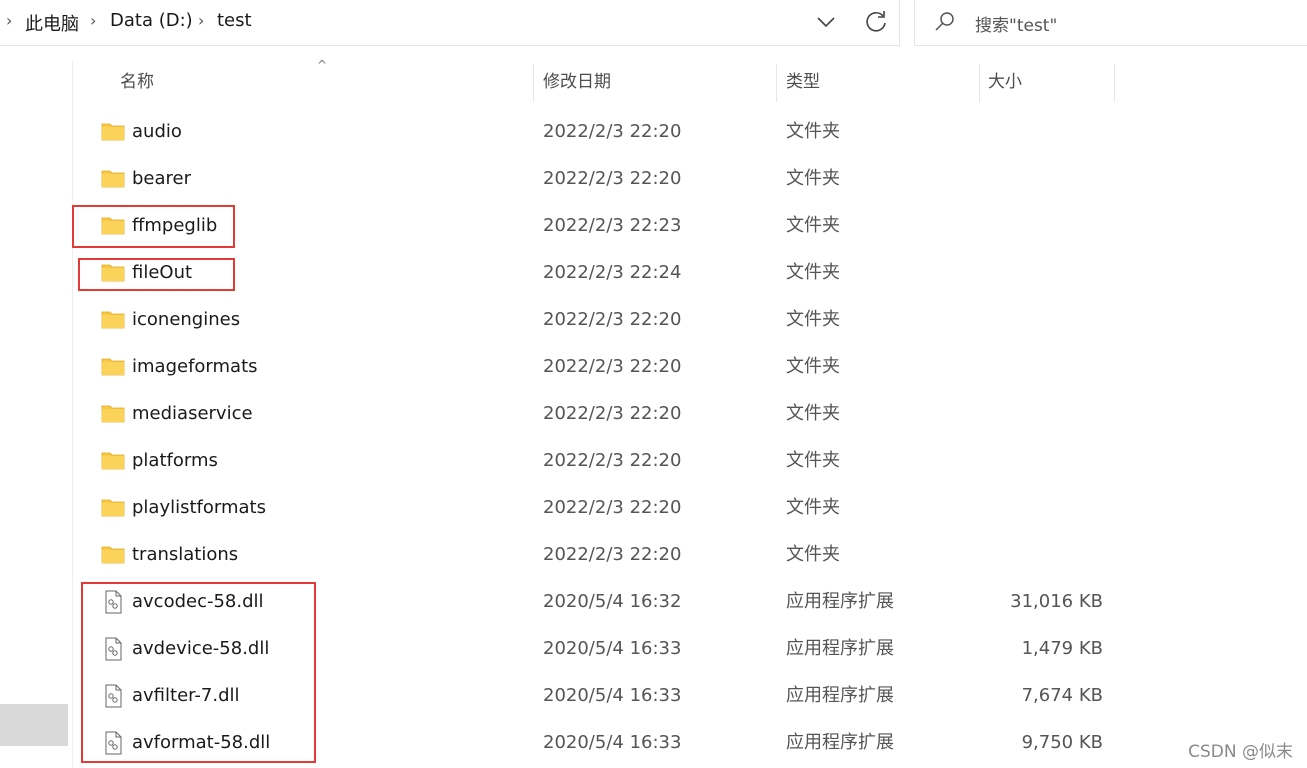 The image size is (1307, 768). Describe the element at coordinates (803, 81) in the screenshot. I see `column-type: 类型` at that location.